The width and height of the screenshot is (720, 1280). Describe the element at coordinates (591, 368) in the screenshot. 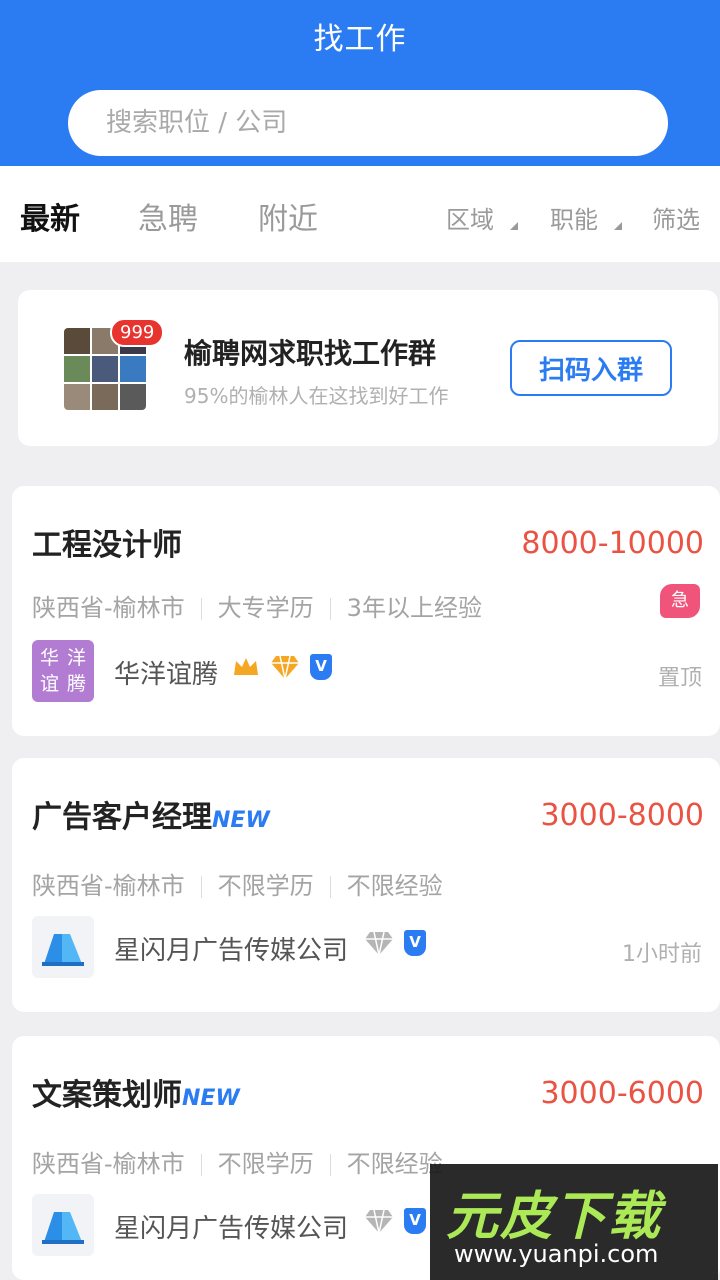

I see `join-group-button: 扫码入群` at that location.